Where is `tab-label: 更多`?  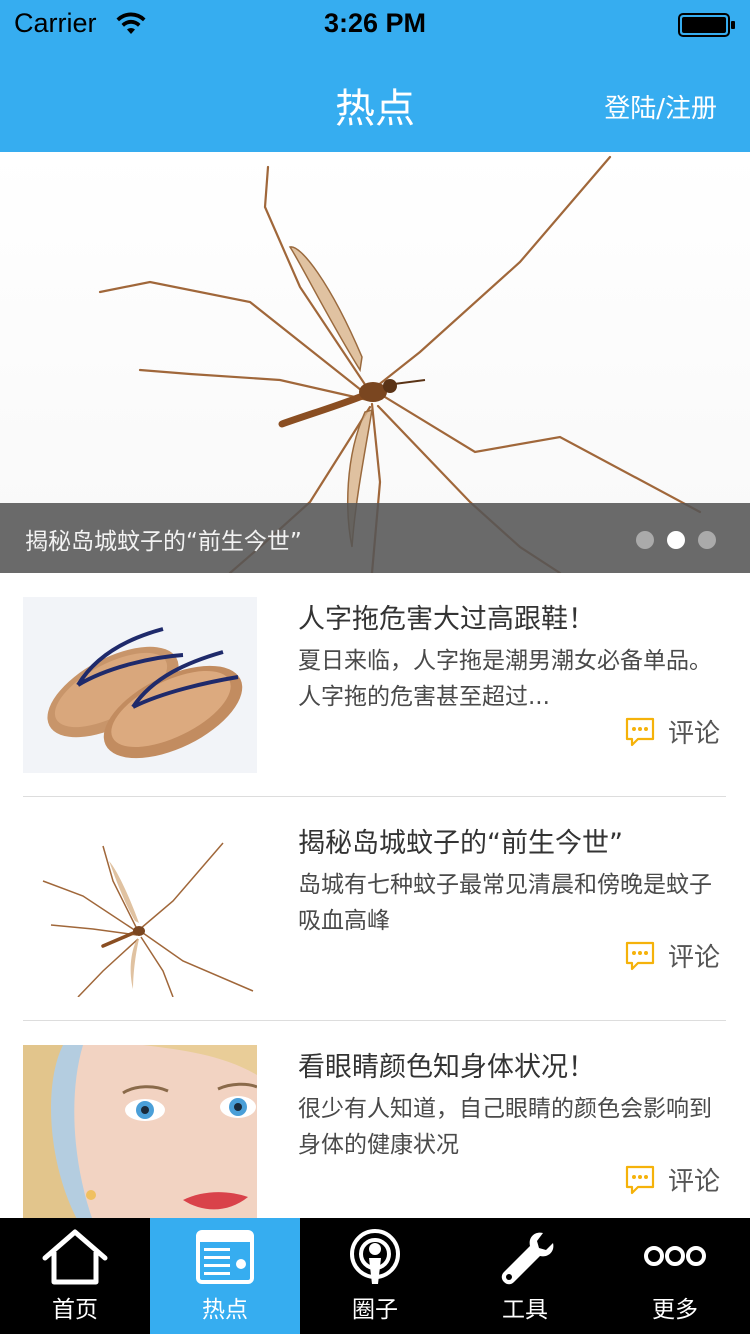
tab-label: 更多 is located at coordinates (675, 1310).